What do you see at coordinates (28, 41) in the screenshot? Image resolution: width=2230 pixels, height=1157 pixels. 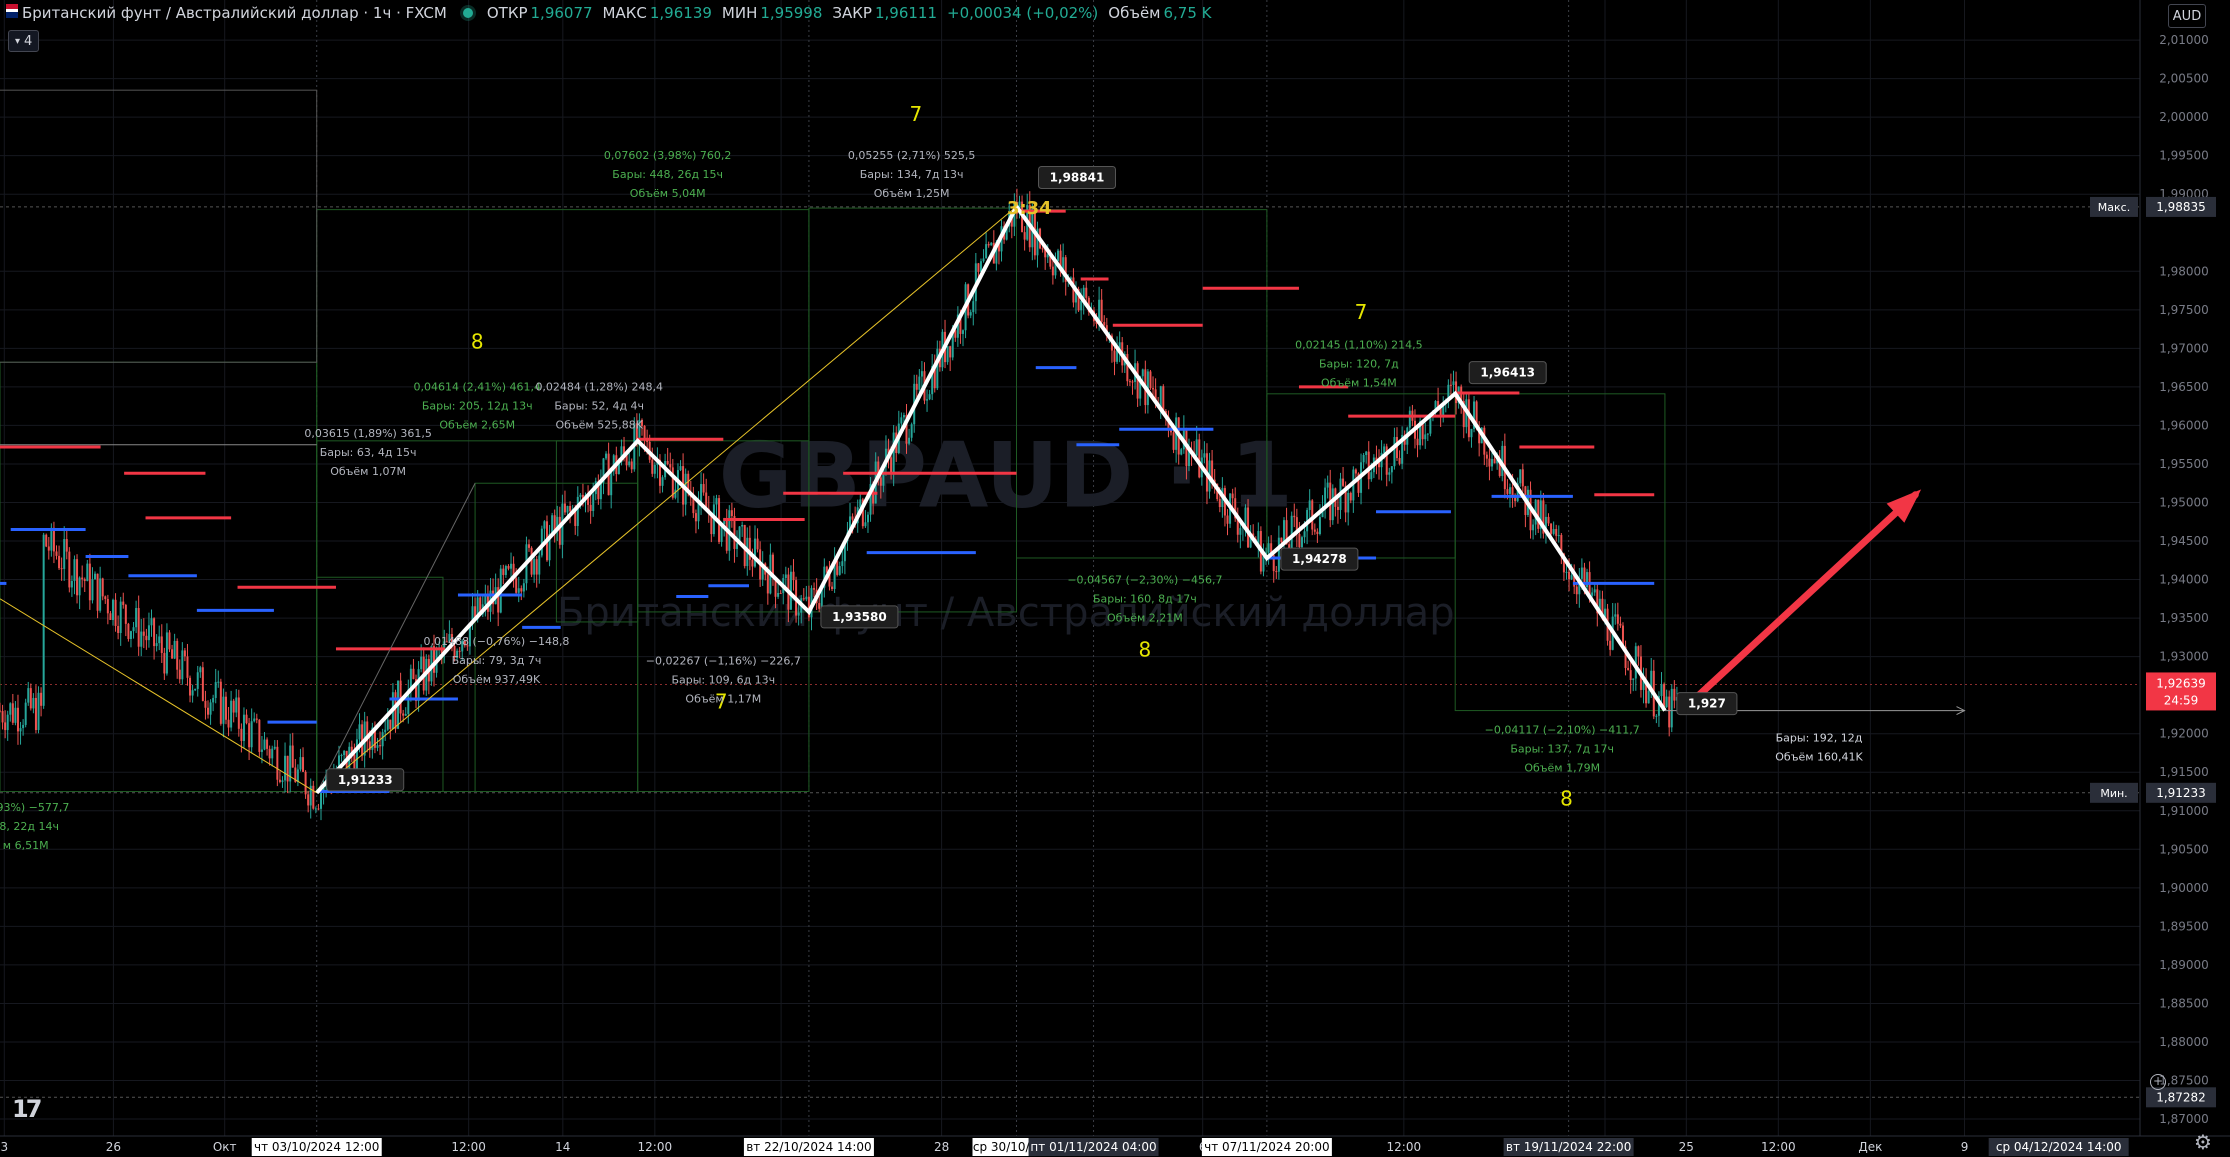 I see `indicators-count: 4` at bounding box center [28, 41].